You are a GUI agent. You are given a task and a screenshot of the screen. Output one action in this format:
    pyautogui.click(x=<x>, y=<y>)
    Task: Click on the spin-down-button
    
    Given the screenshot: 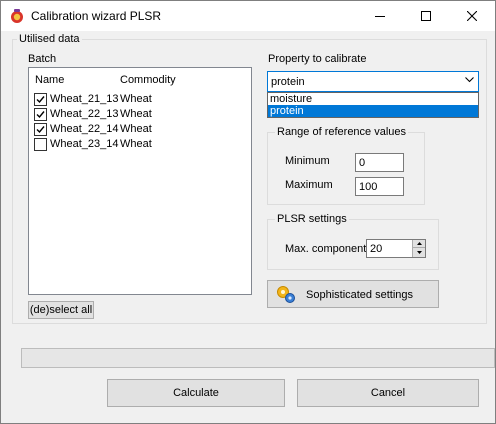 What is the action you would take?
    pyautogui.click(x=418, y=252)
    